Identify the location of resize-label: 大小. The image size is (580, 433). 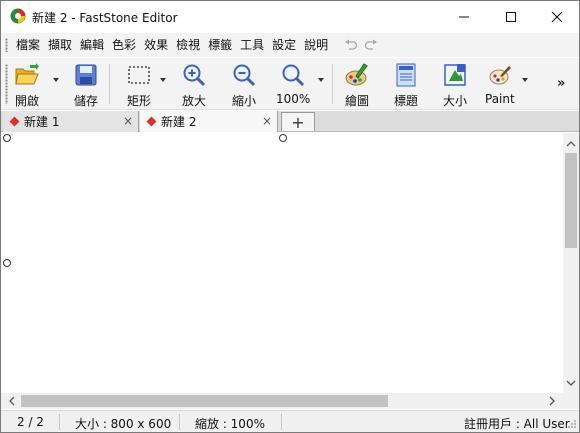
(454, 101).